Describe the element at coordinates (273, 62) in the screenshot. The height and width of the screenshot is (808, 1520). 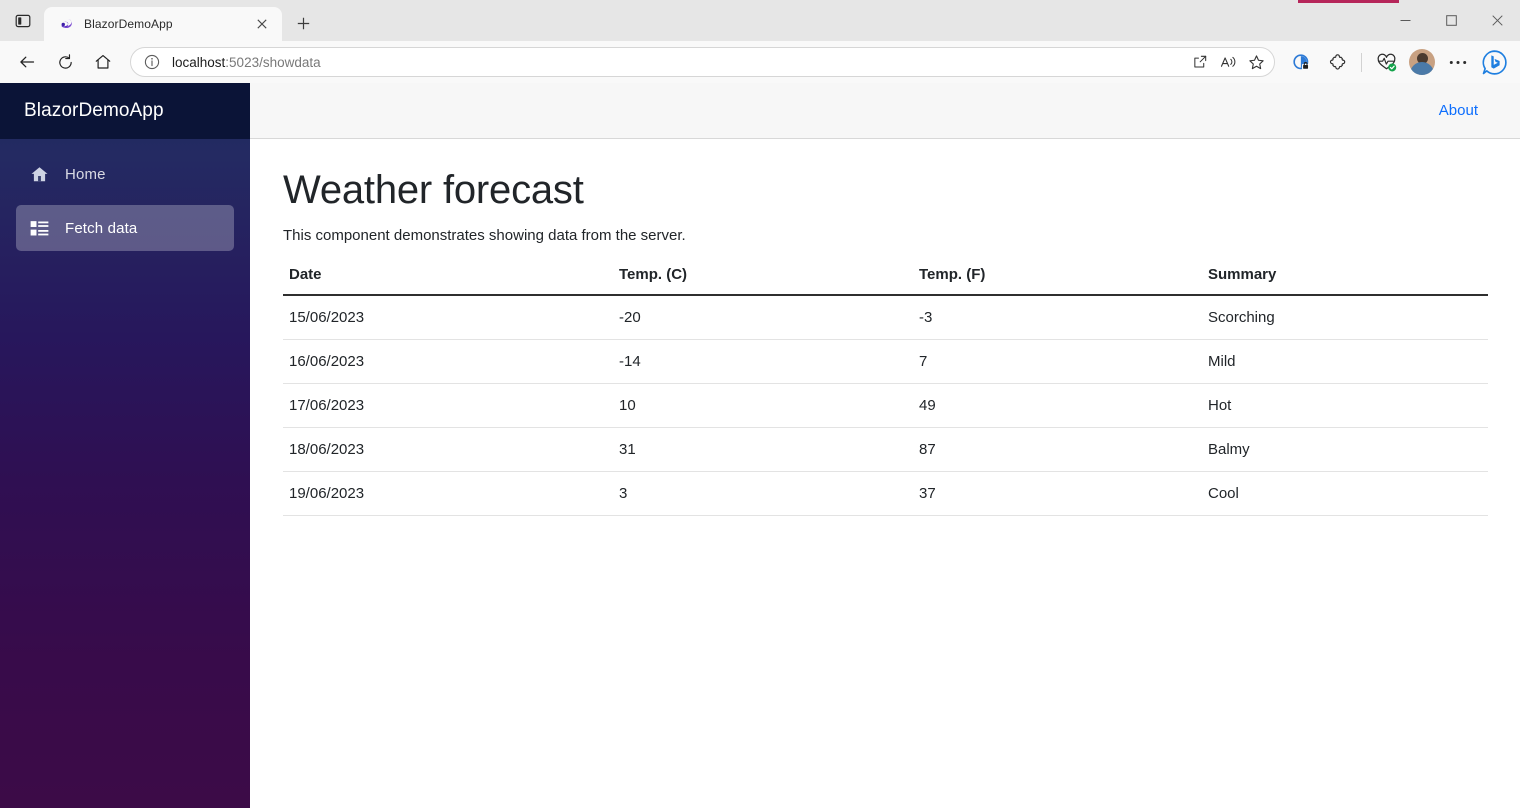
I see `url-path: :5023/showdata` at that location.